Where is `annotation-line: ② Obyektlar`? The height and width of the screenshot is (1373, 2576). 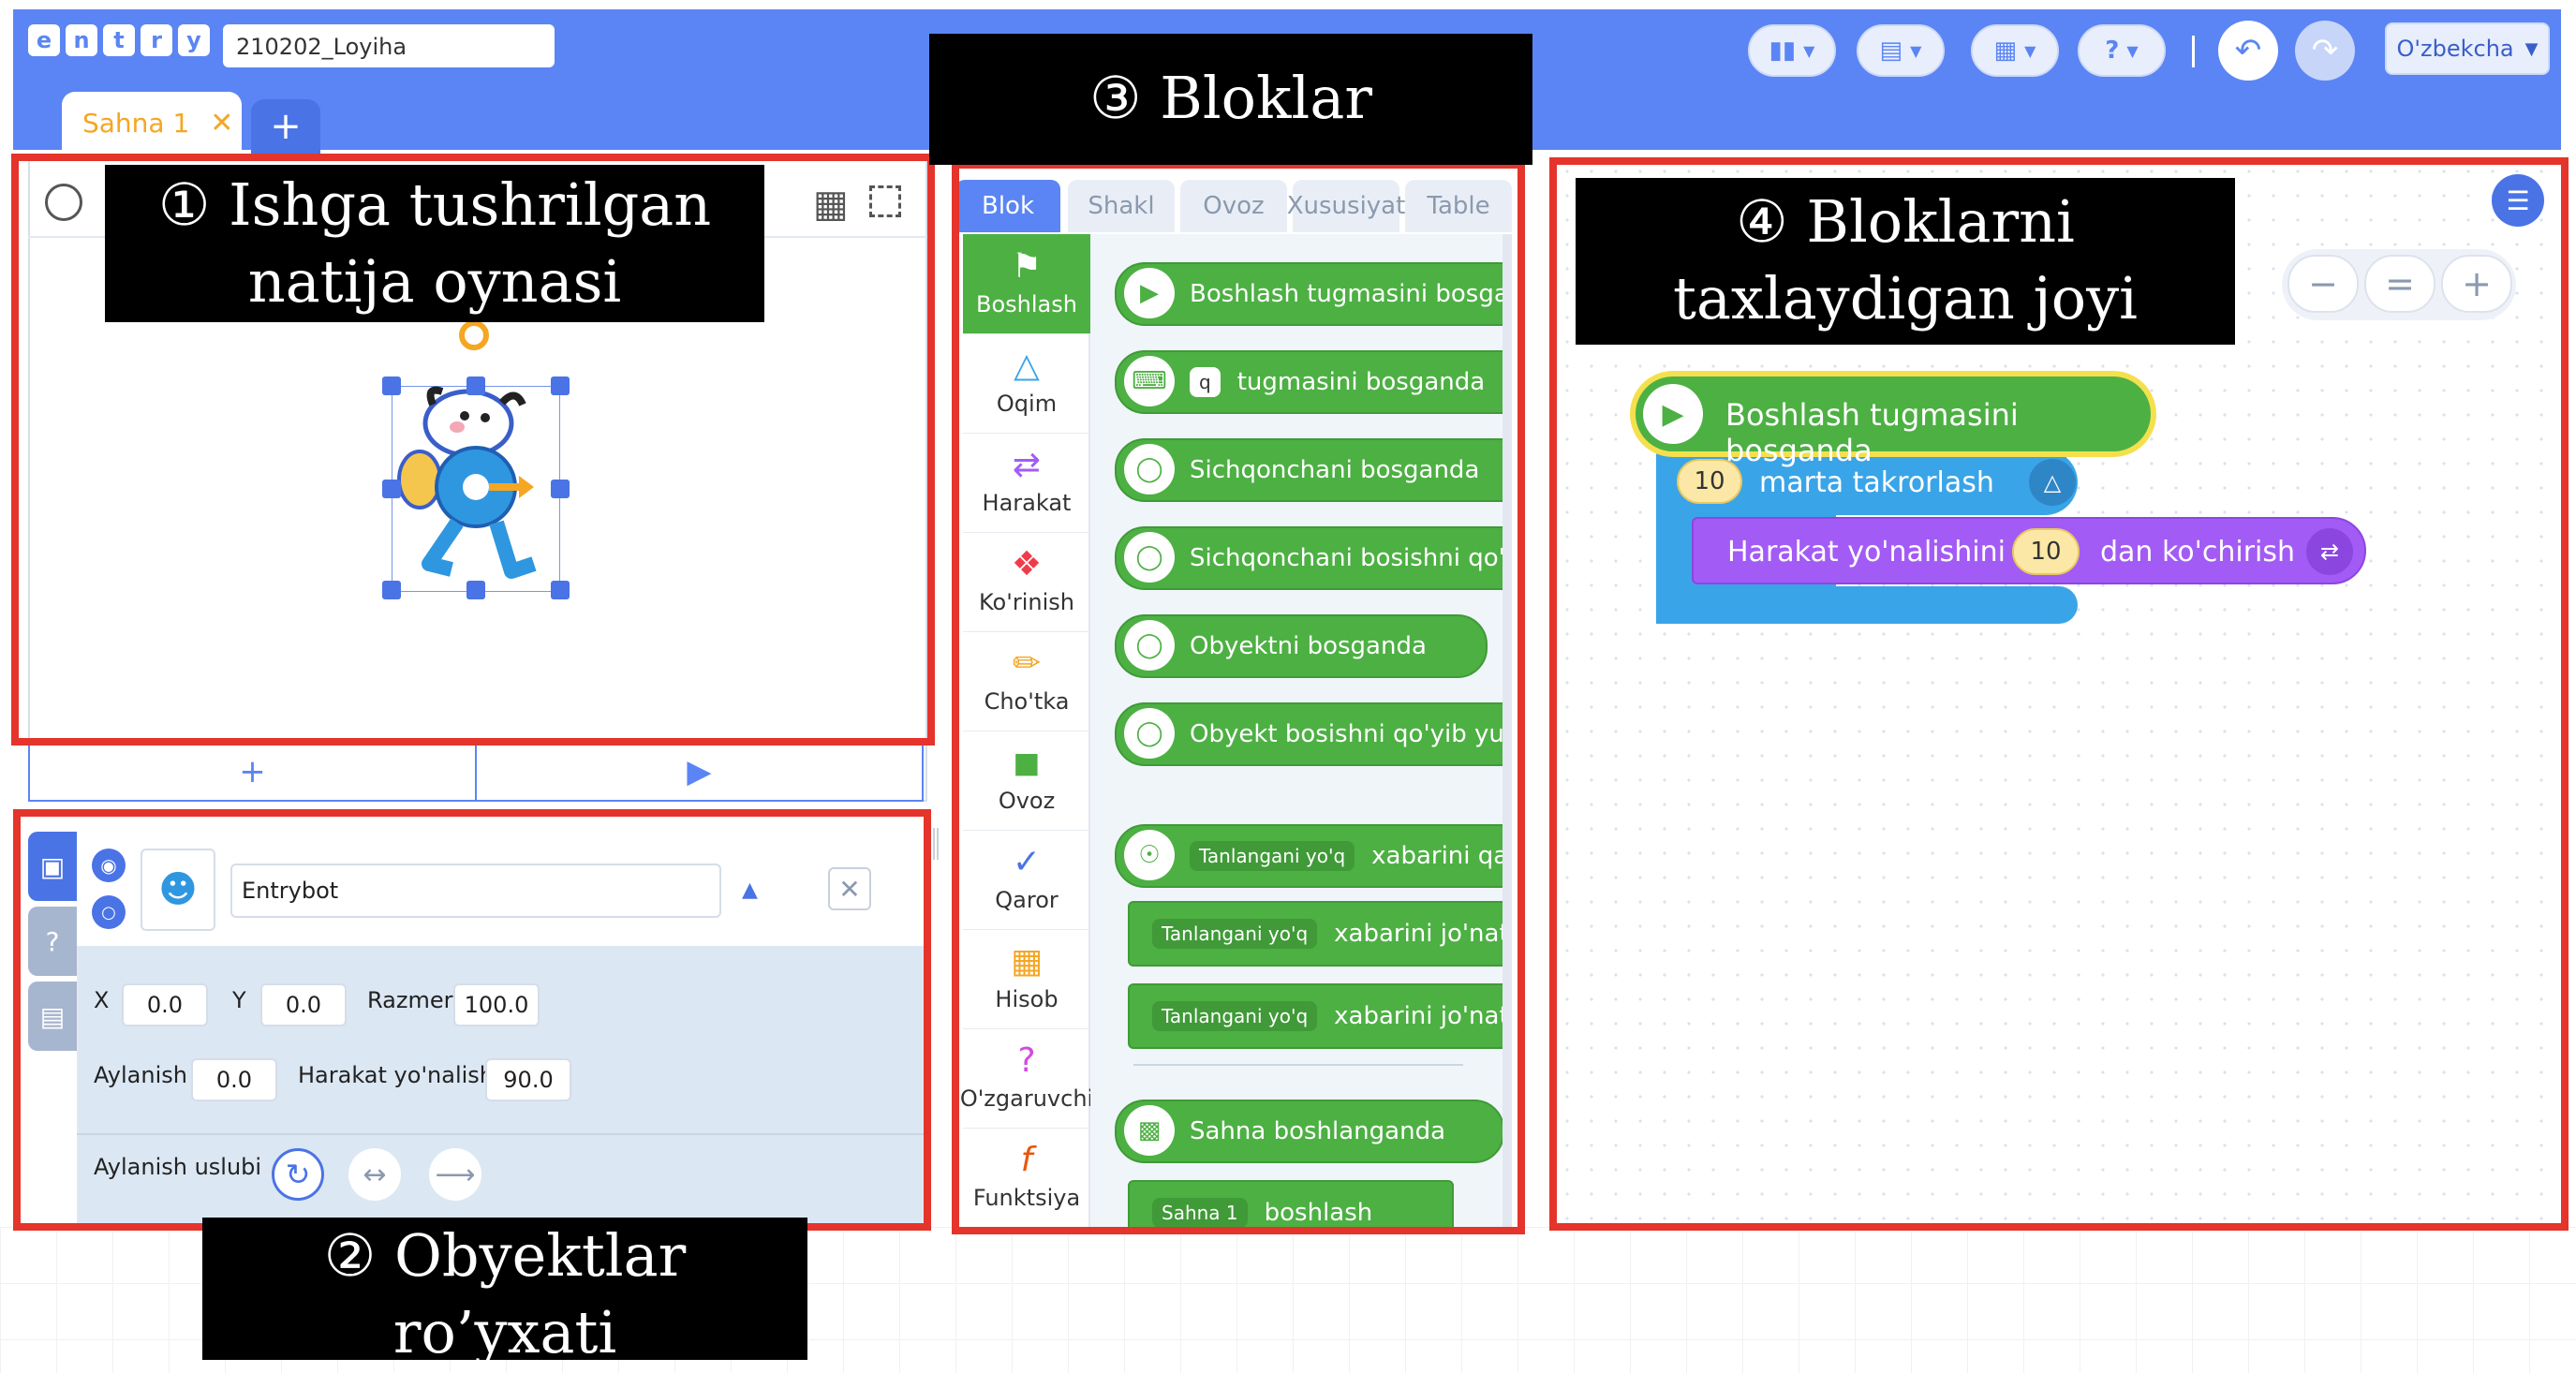
annotation-line: ② Obyektlar is located at coordinates (505, 1255).